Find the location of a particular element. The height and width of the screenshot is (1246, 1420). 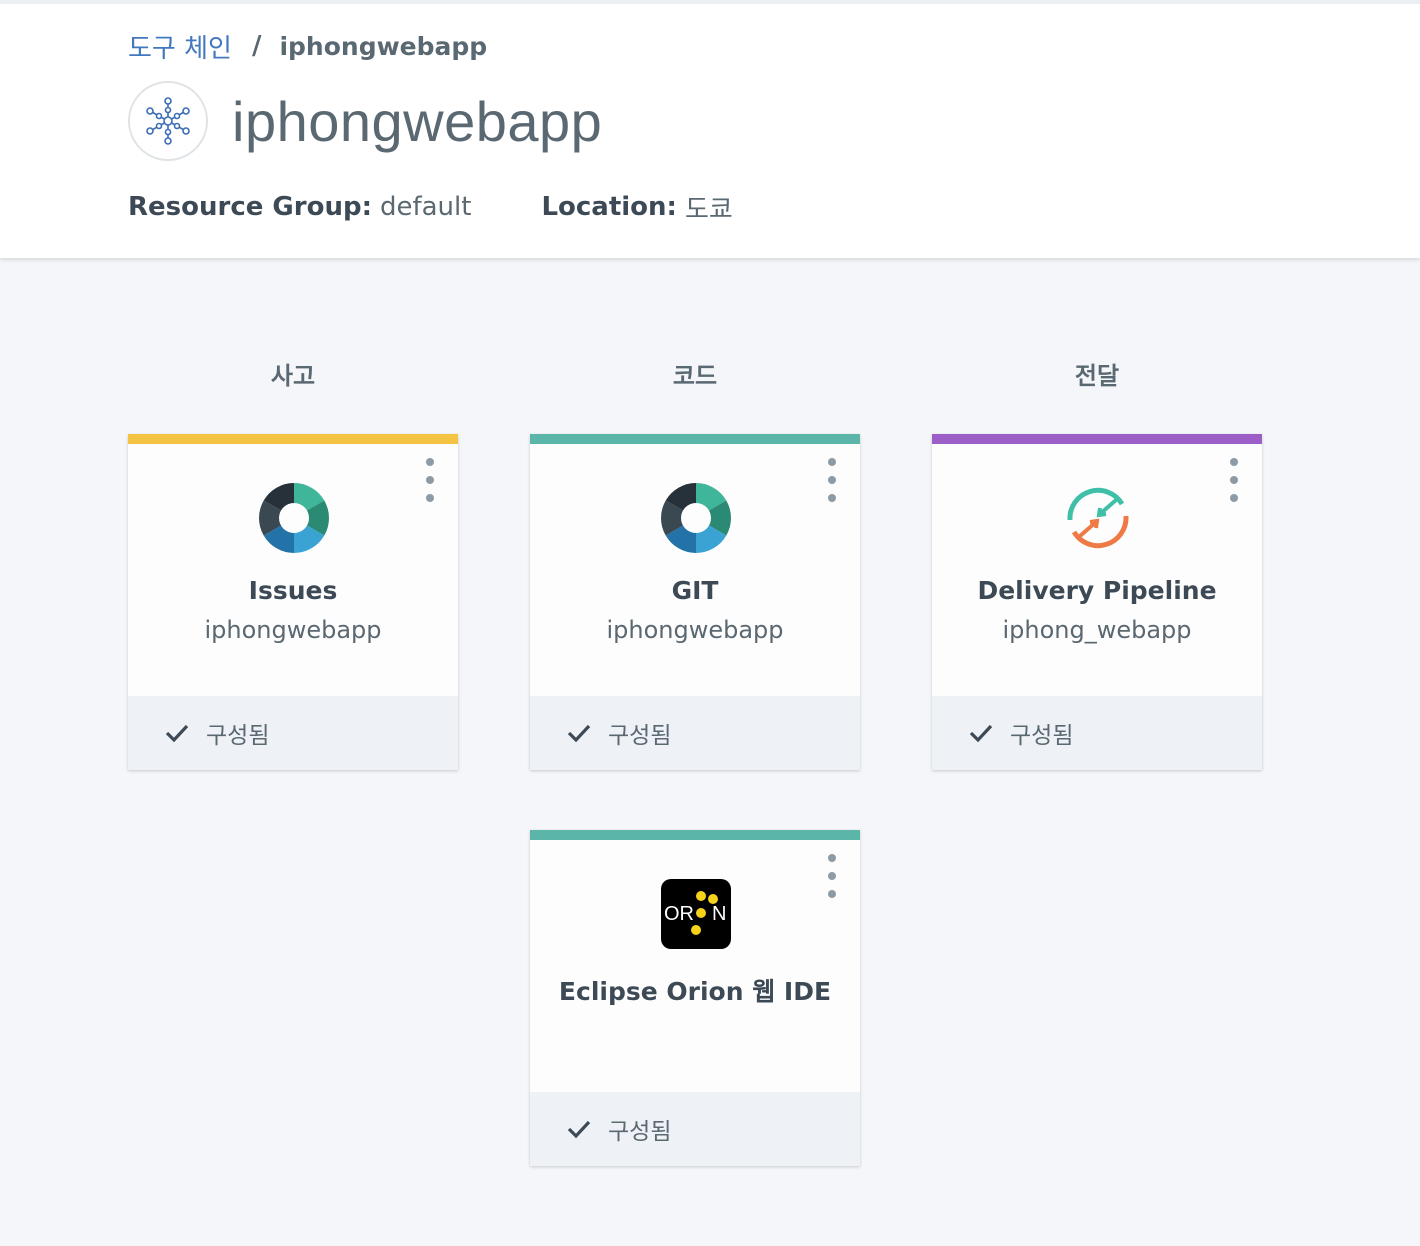

resource-group-label: Resource Group: is located at coordinates (250, 207).